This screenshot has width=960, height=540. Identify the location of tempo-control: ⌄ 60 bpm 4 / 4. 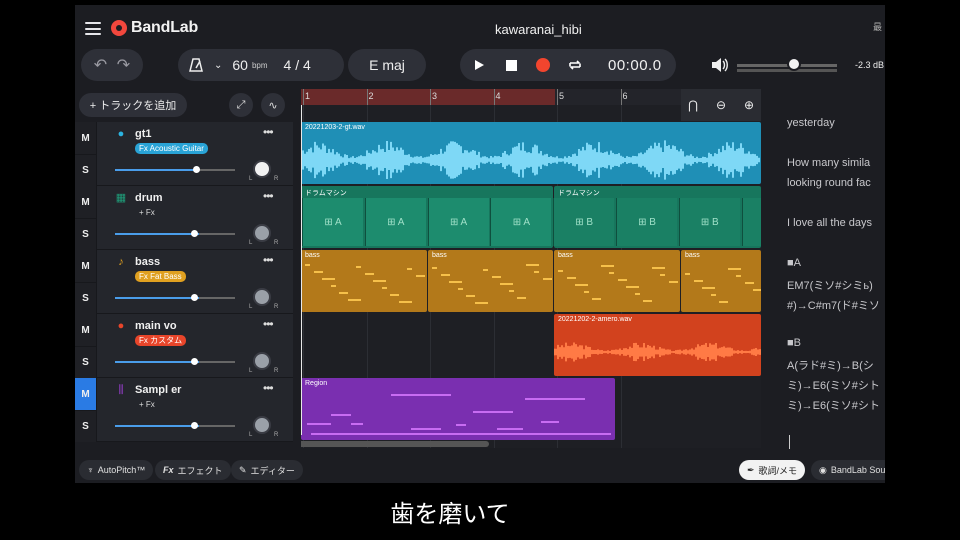
(261, 65).